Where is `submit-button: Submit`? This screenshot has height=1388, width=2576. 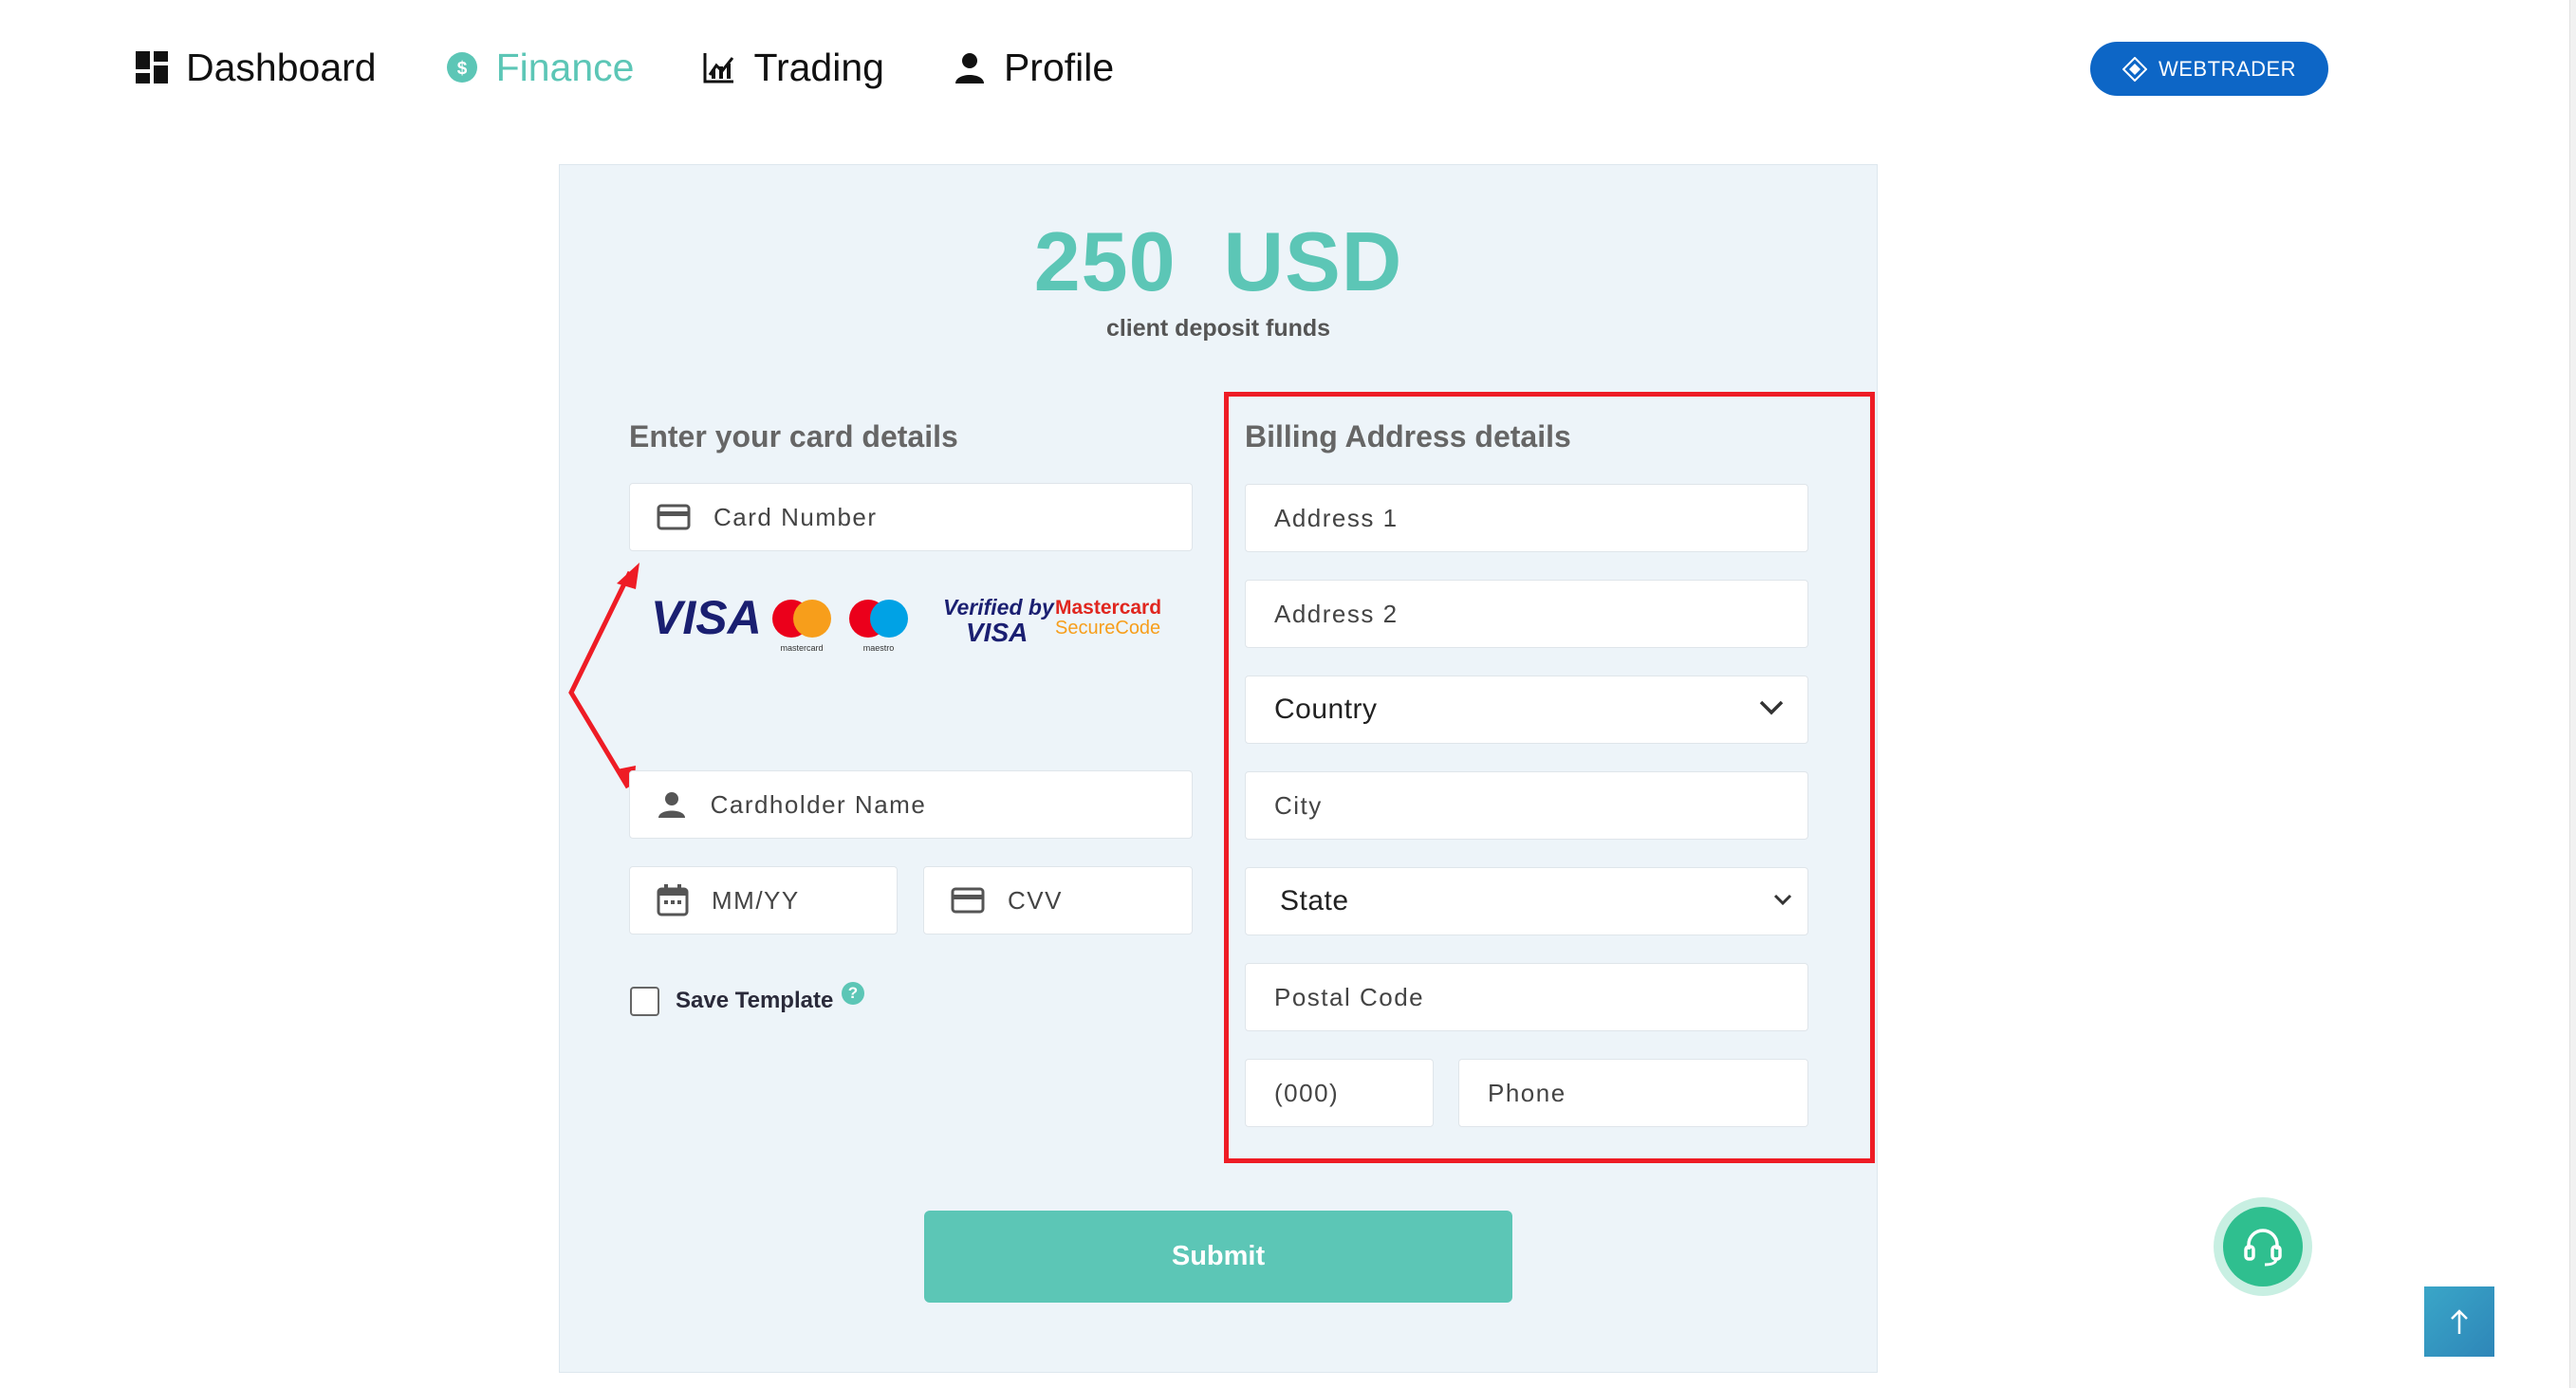 submit-button: Submit is located at coordinates (1218, 1257).